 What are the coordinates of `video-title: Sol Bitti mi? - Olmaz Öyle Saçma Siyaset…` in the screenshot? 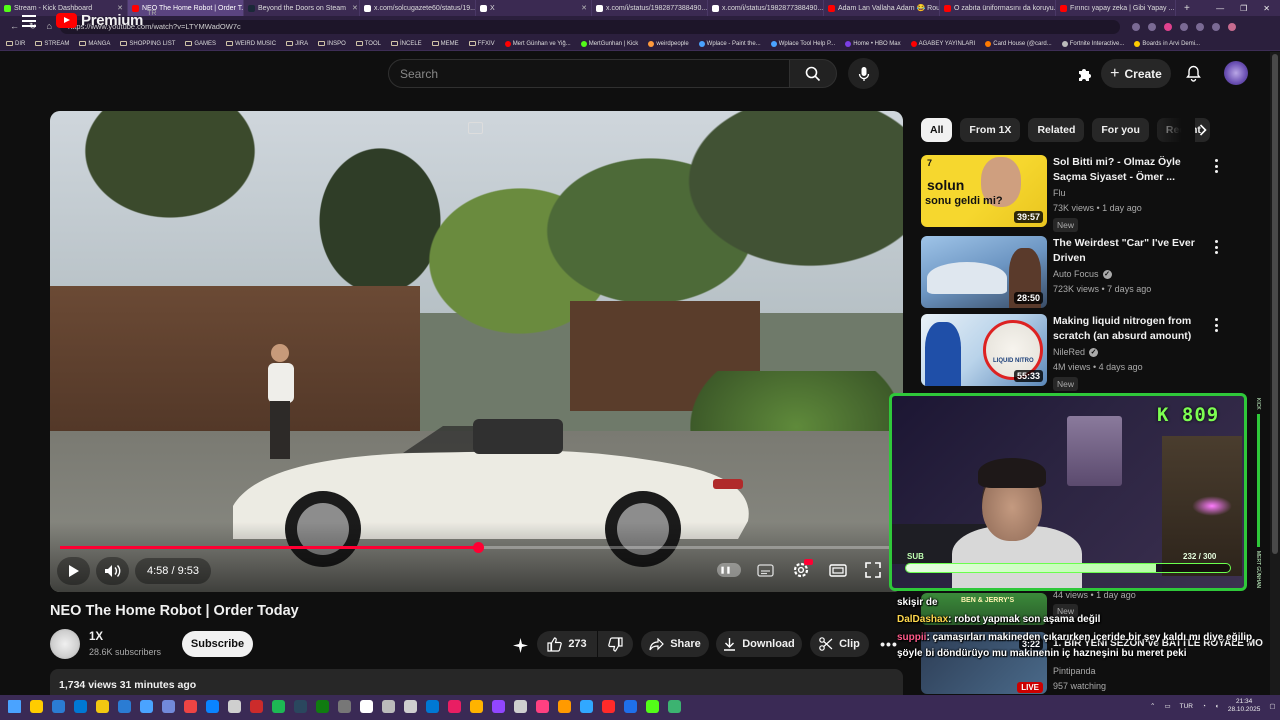 It's located at (1128, 170).